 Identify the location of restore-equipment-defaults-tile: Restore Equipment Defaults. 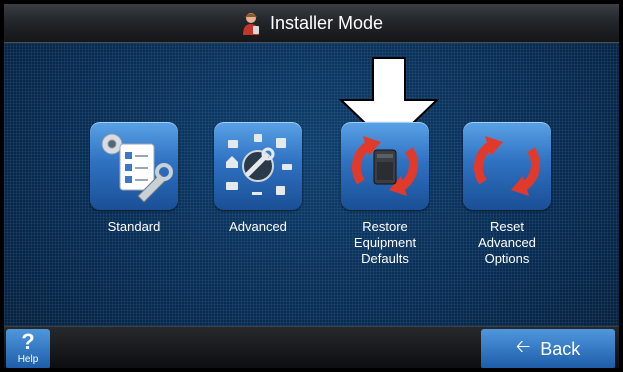
(385, 194).